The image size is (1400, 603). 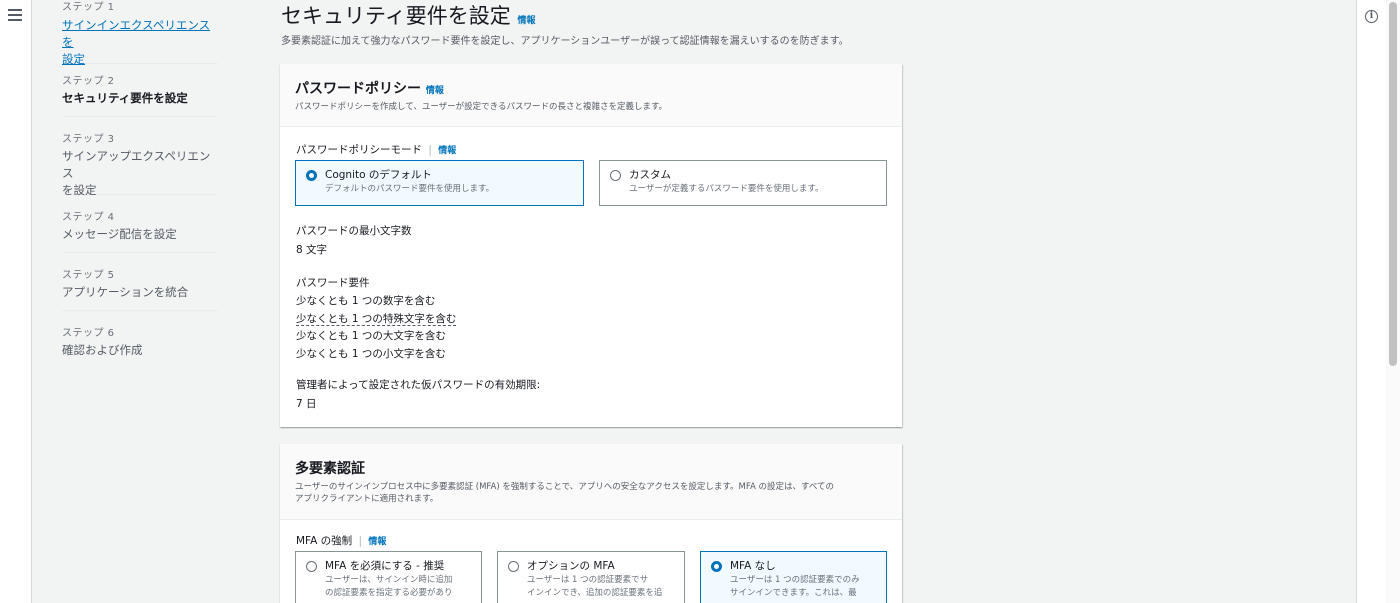 What do you see at coordinates (743, 183) in the screenshot?
I see `policy-mode-custom: カスタム ユーザーが定義するパスワード要件を使用します。` at bounding box center [743, 183].